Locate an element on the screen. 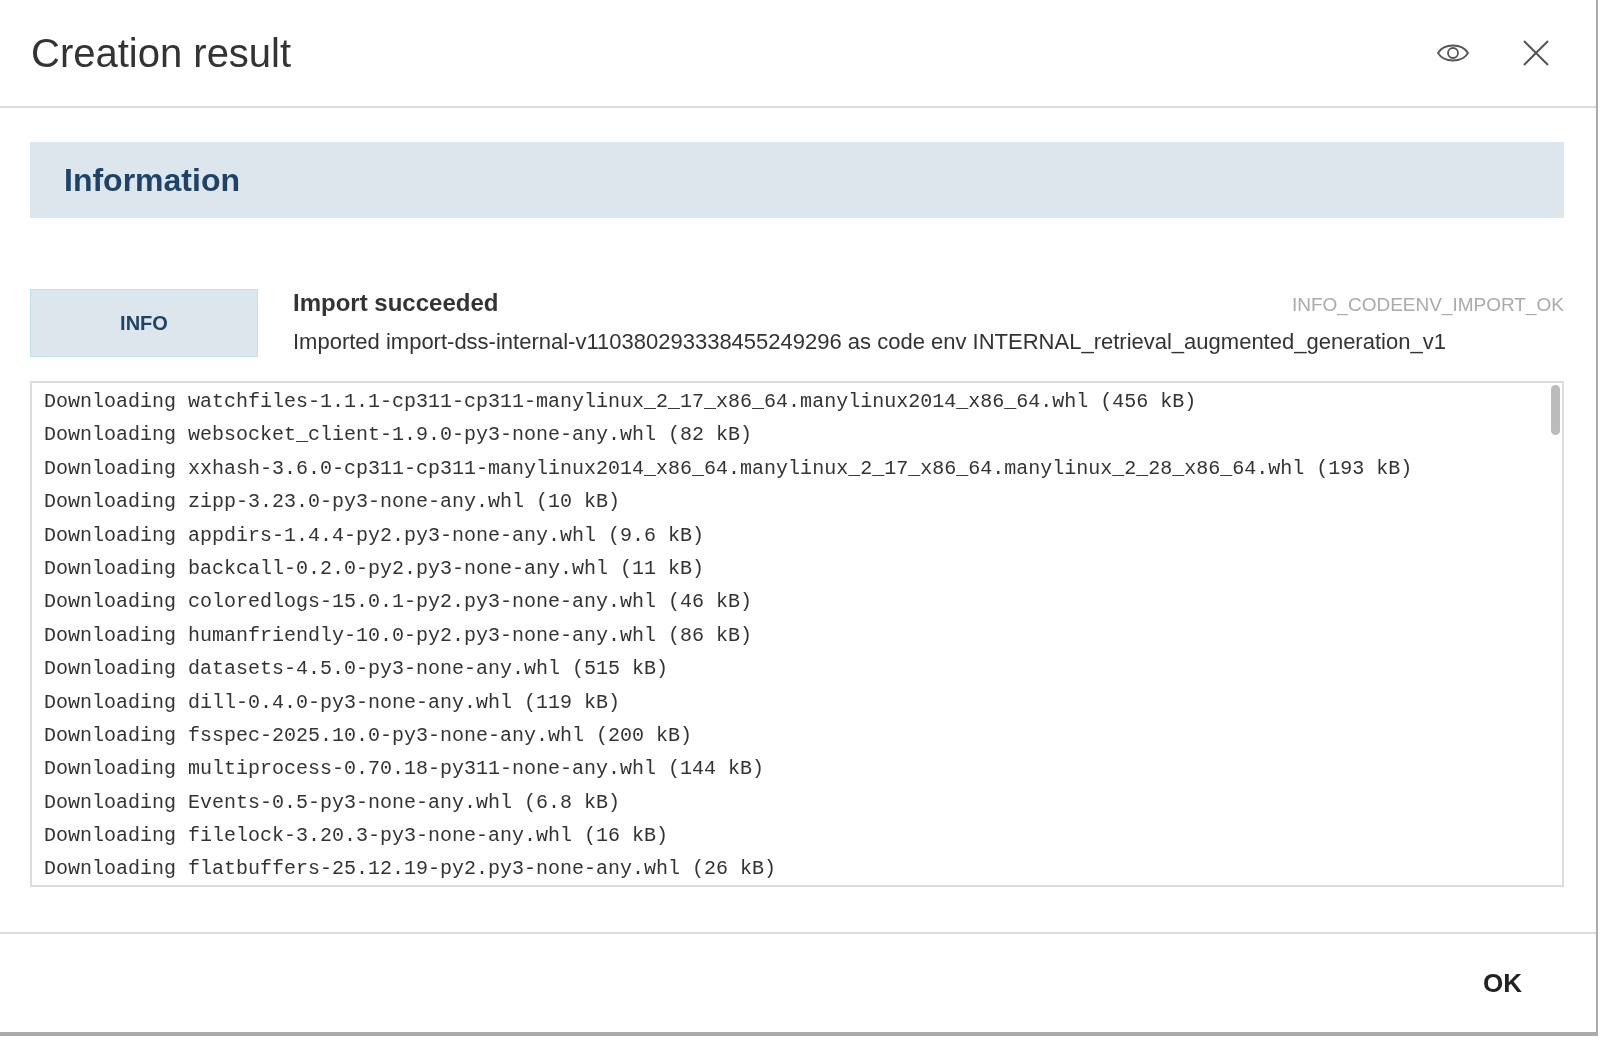 This screenshot has height=1040, width=1600. log-line: Downloading datasets-4.5.0-py3-none-any.whl (515 kB) is located at coordinates (357, 669).